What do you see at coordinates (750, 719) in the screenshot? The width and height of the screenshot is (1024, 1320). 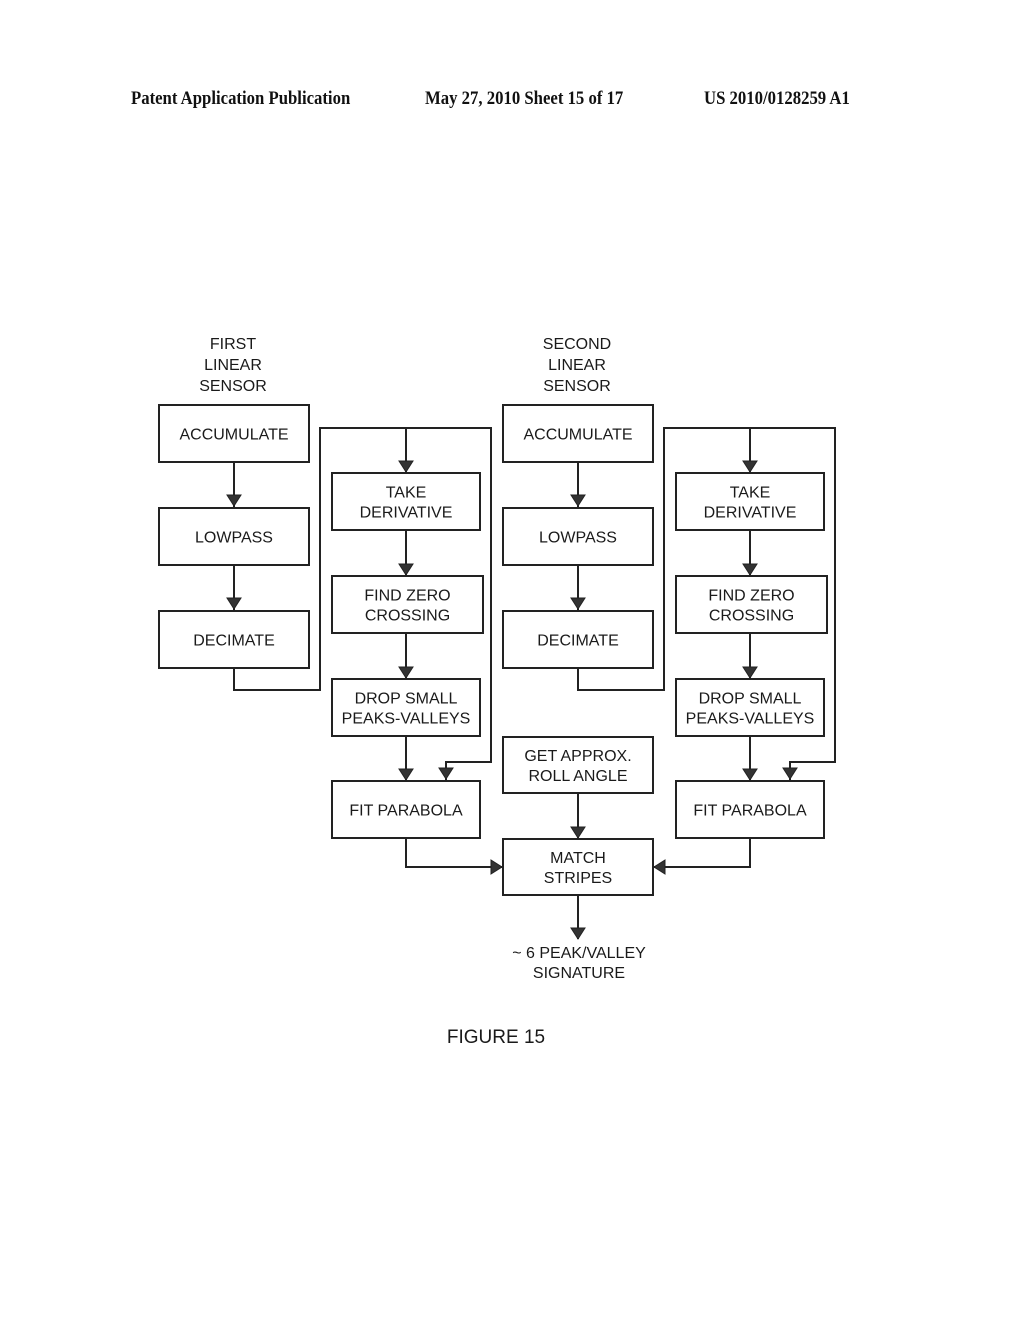 I see `right-drop-small-peaks-valleys-label: PEAKS-VALLEYS` at bounding box center [750, 719].